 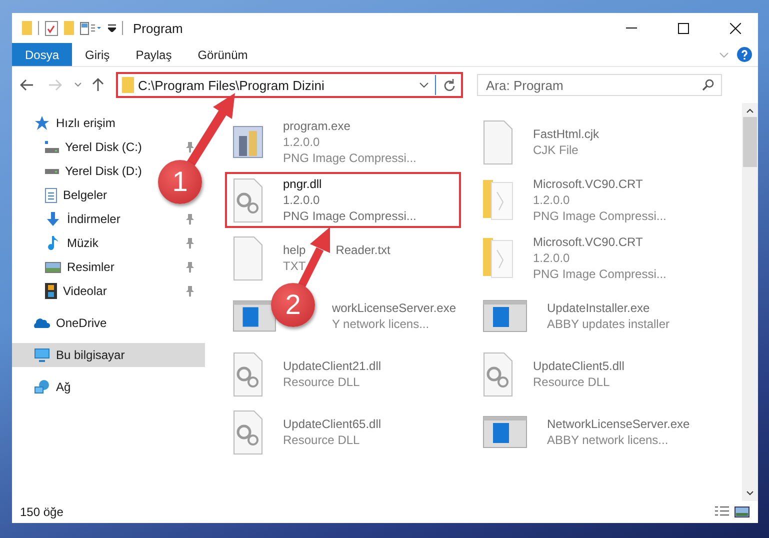 What do you see at coordinates (98, 85) in the screenshot?
I see `up-button` at bounding box center [98, 85].